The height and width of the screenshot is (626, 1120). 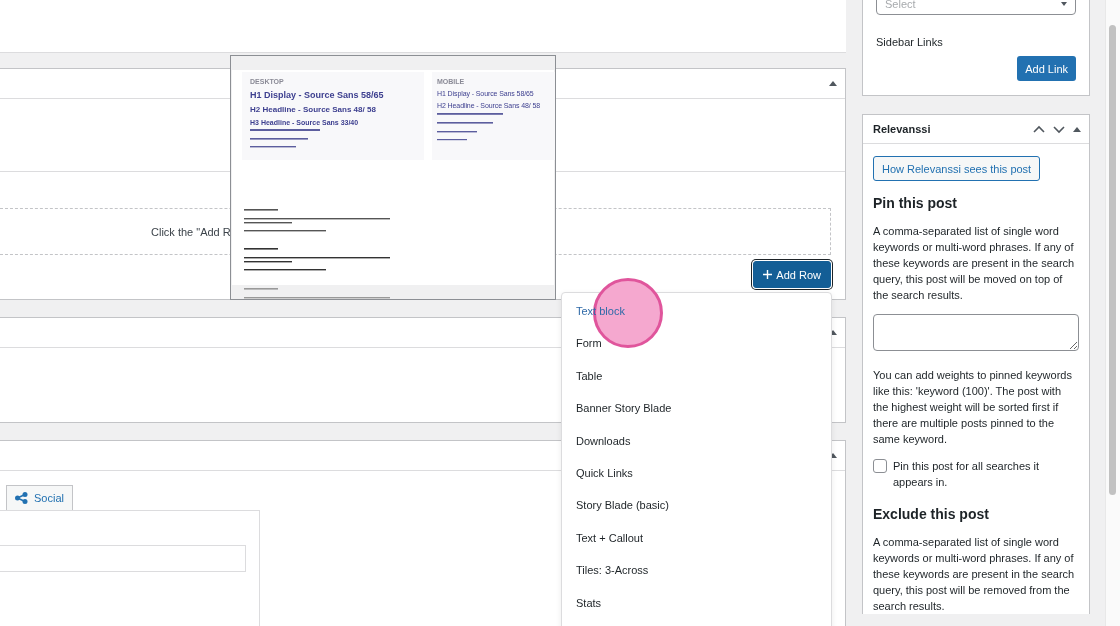 I want to click on heading-sample: H2 Headline - Source Sans 48/ 58, so click(x=313, y=109).